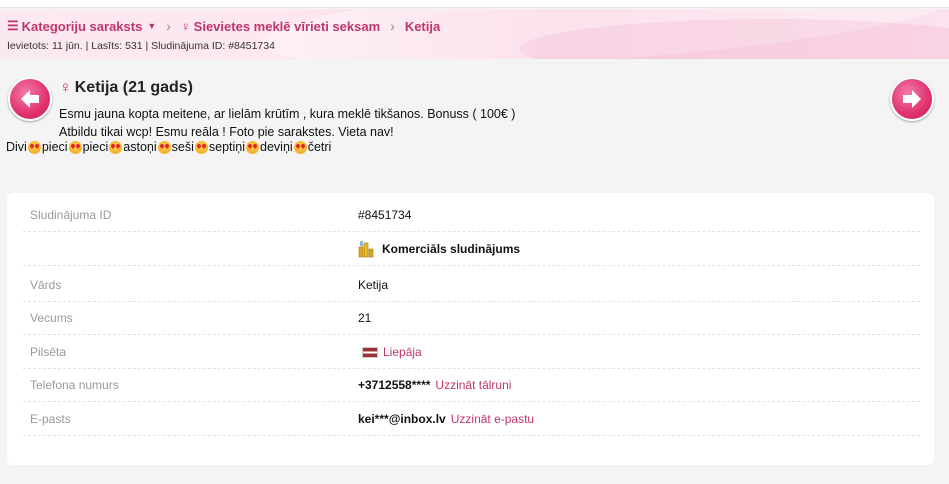 This screenshot has height=484, width=949. What do you see at coordinates (51, 318) in the screenshot?
I see `age-label: Vecums` at bounding box center [51, 318].